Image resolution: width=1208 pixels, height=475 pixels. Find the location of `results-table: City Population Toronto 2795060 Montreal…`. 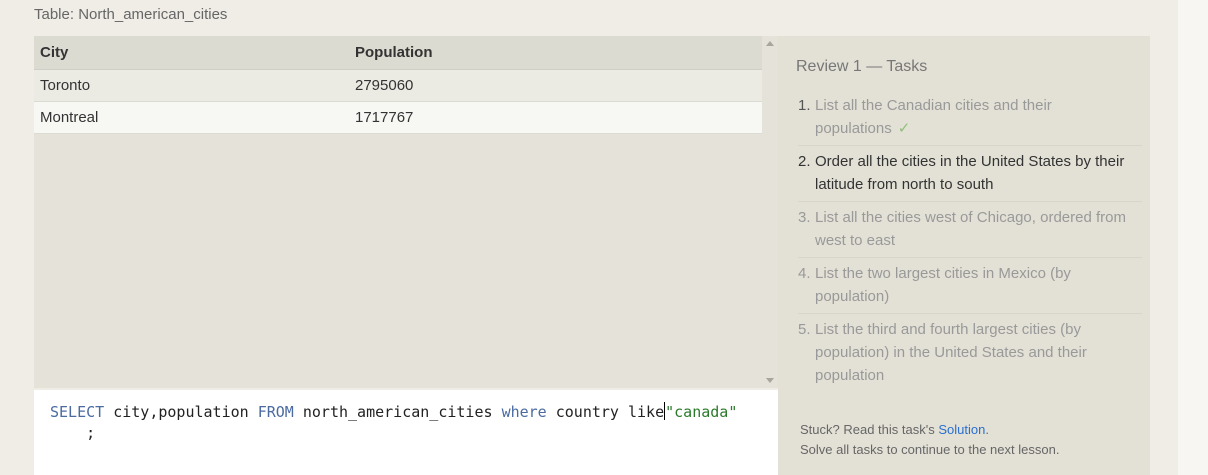

results-table: City Population Toronto 2795060 Montreal… is located at coordinates (398, 85).